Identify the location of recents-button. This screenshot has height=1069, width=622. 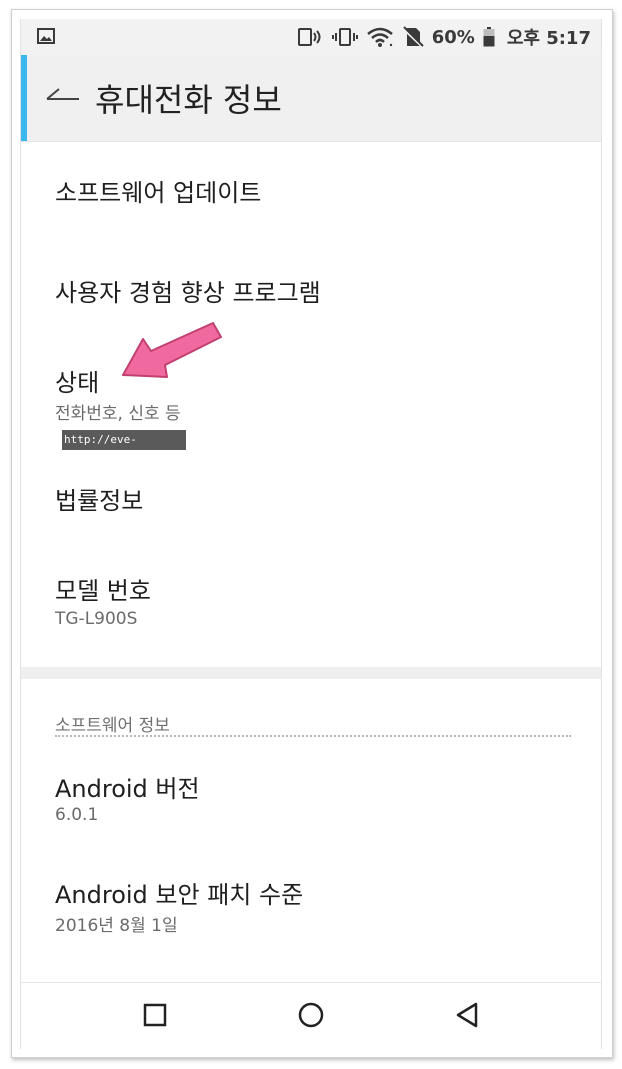
(155, 1017).